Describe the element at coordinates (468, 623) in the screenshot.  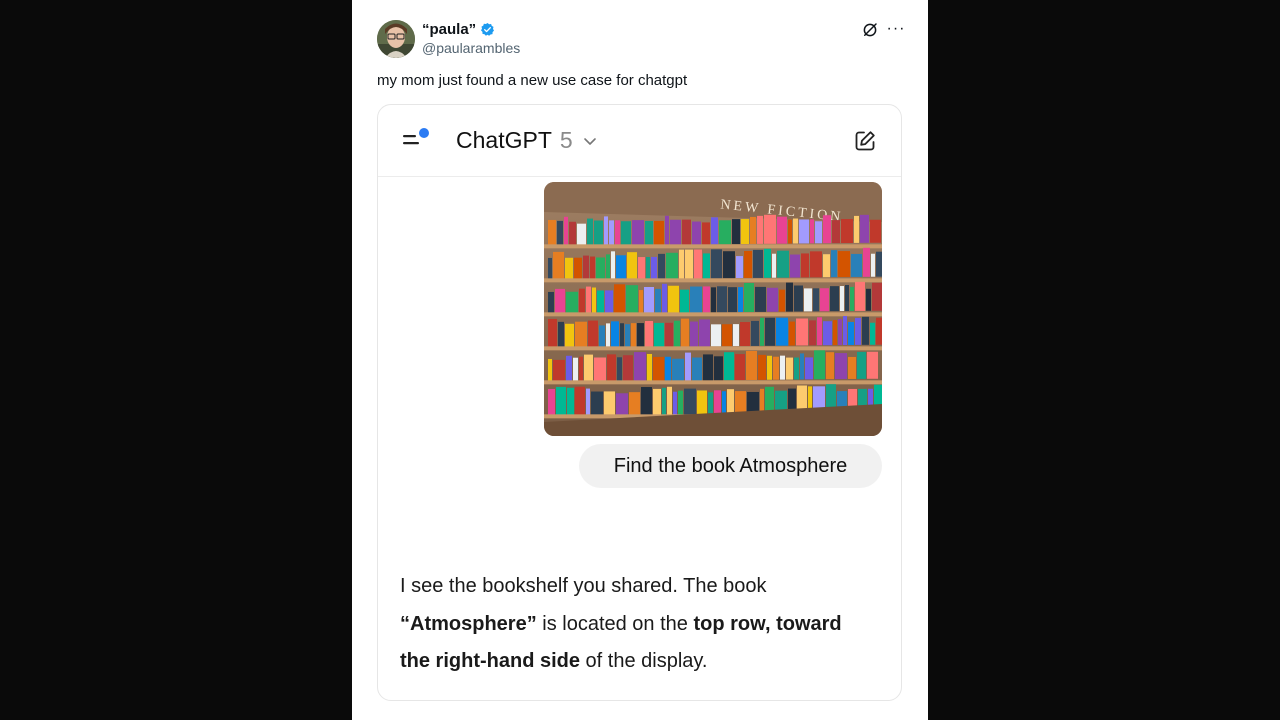
I see `reply-book-title: “Atmosphere”` at that location.